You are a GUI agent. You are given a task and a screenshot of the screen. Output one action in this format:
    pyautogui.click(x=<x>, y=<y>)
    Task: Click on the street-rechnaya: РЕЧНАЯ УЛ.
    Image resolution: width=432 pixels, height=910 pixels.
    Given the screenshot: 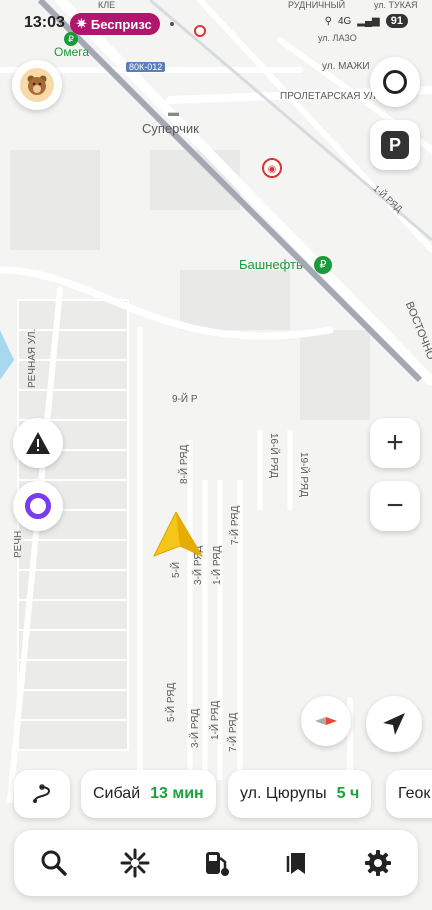 What is the action you would take?
    pyautogui.click(x=32, y=358)
    